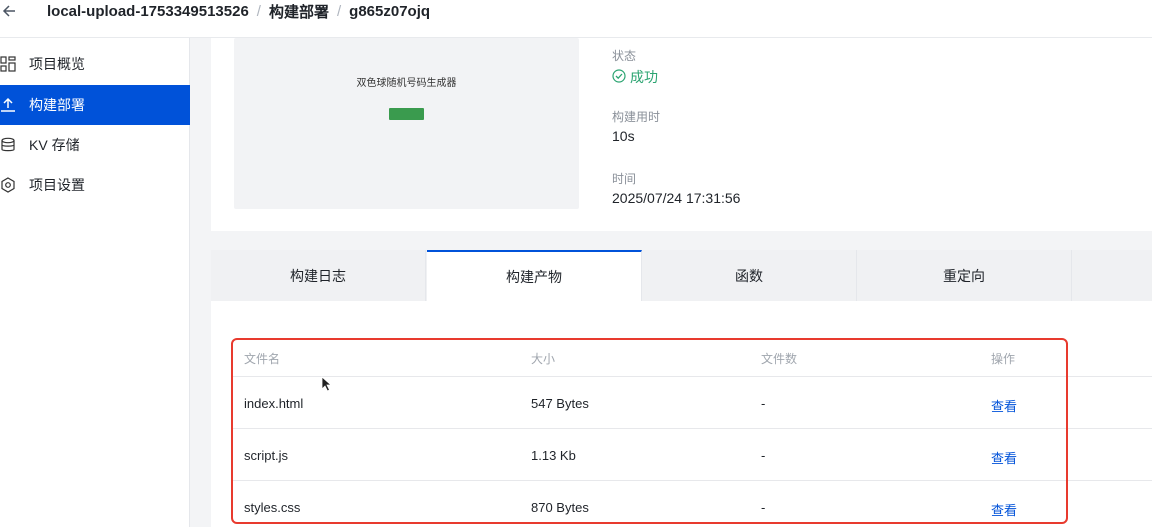 The height and width of the screenshot is (532, 1152). What do you see at coordinates (8, 185) in the screenshot?
I see `settings-icon` at bounding box center [8, 185].